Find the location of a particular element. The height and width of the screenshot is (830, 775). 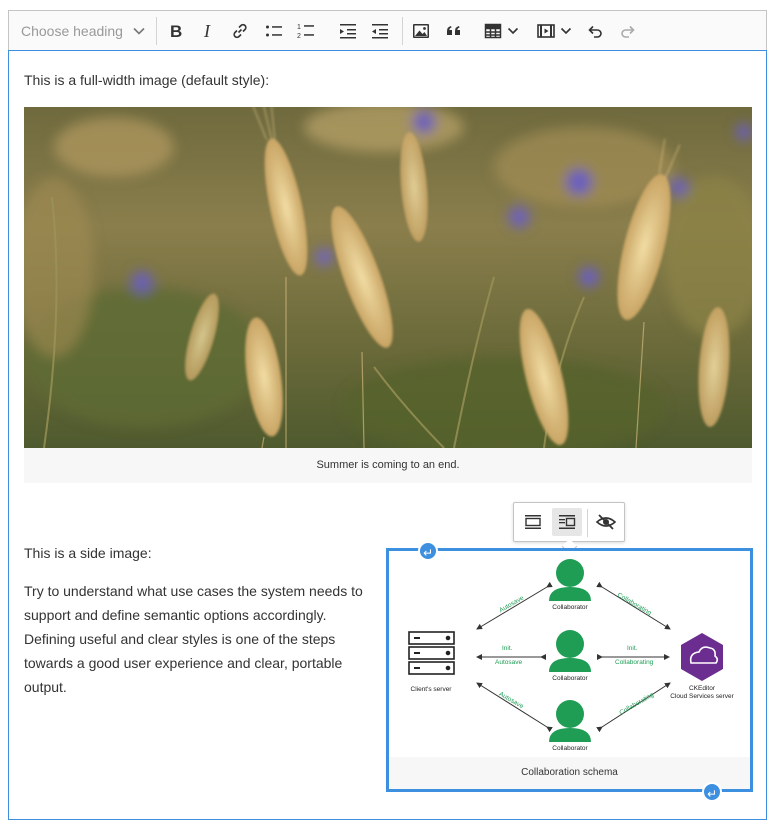

full-width-image-icon is located at coordinates (533, 522).